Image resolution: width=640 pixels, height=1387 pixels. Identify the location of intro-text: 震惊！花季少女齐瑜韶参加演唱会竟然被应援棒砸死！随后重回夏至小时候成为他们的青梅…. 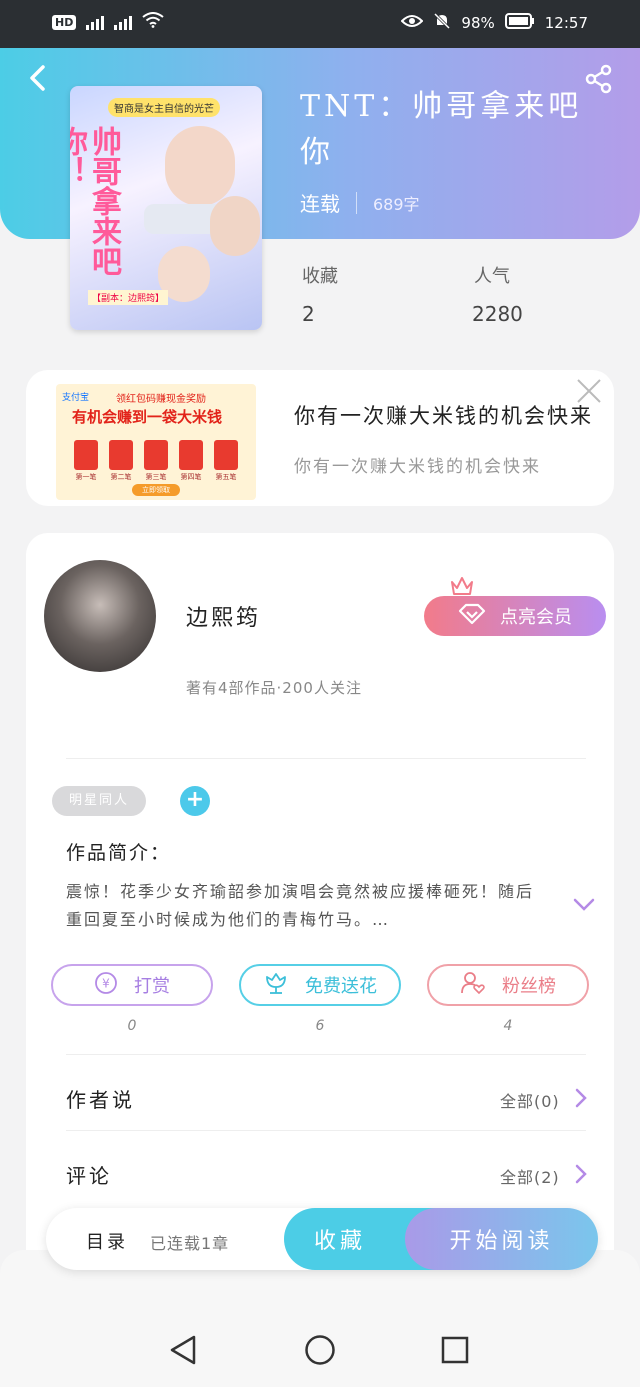
(300, 905).